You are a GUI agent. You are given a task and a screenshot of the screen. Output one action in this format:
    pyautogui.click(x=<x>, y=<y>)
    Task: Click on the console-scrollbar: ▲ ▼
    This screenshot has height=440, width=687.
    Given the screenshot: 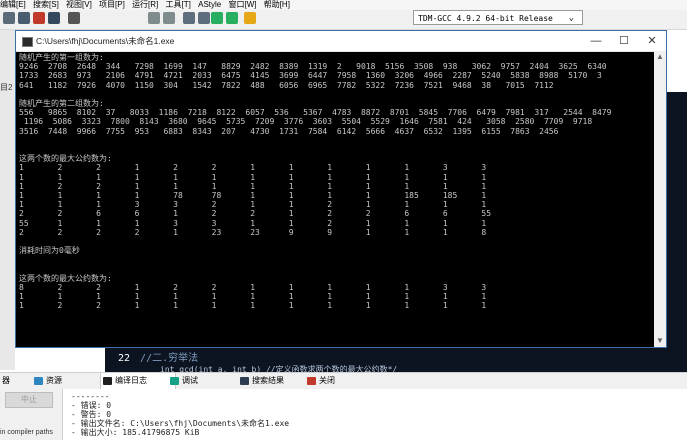 What is the action you would take?
    pyautogui.click(x=660, y=199)
    